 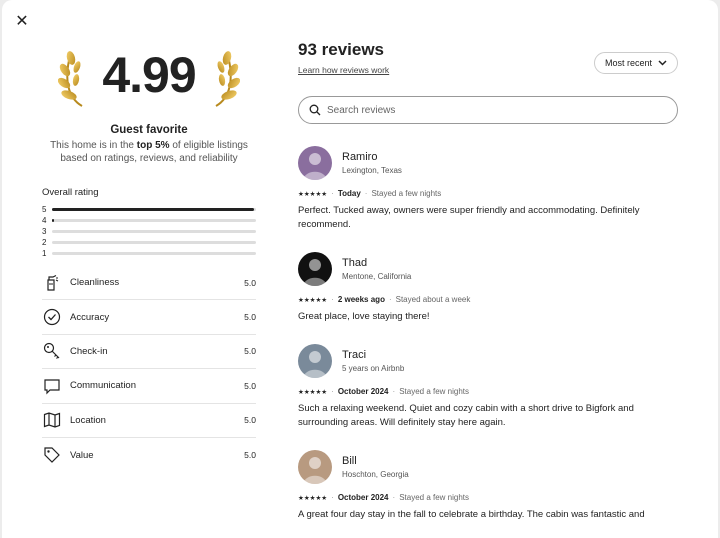 I want to click on reviewer-name: Ramiro, so click(x=360, y=157).